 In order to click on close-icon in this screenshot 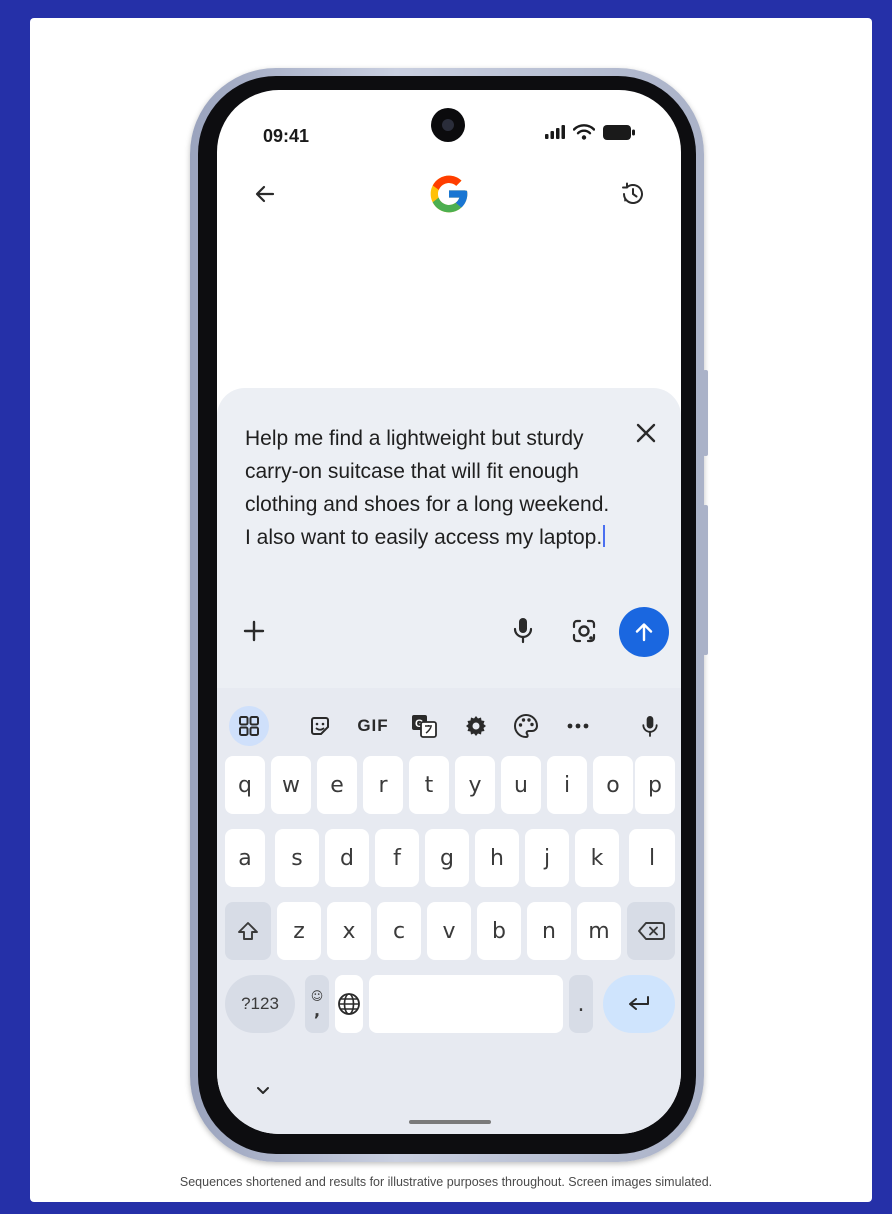, I will do `click(646, 433)`.